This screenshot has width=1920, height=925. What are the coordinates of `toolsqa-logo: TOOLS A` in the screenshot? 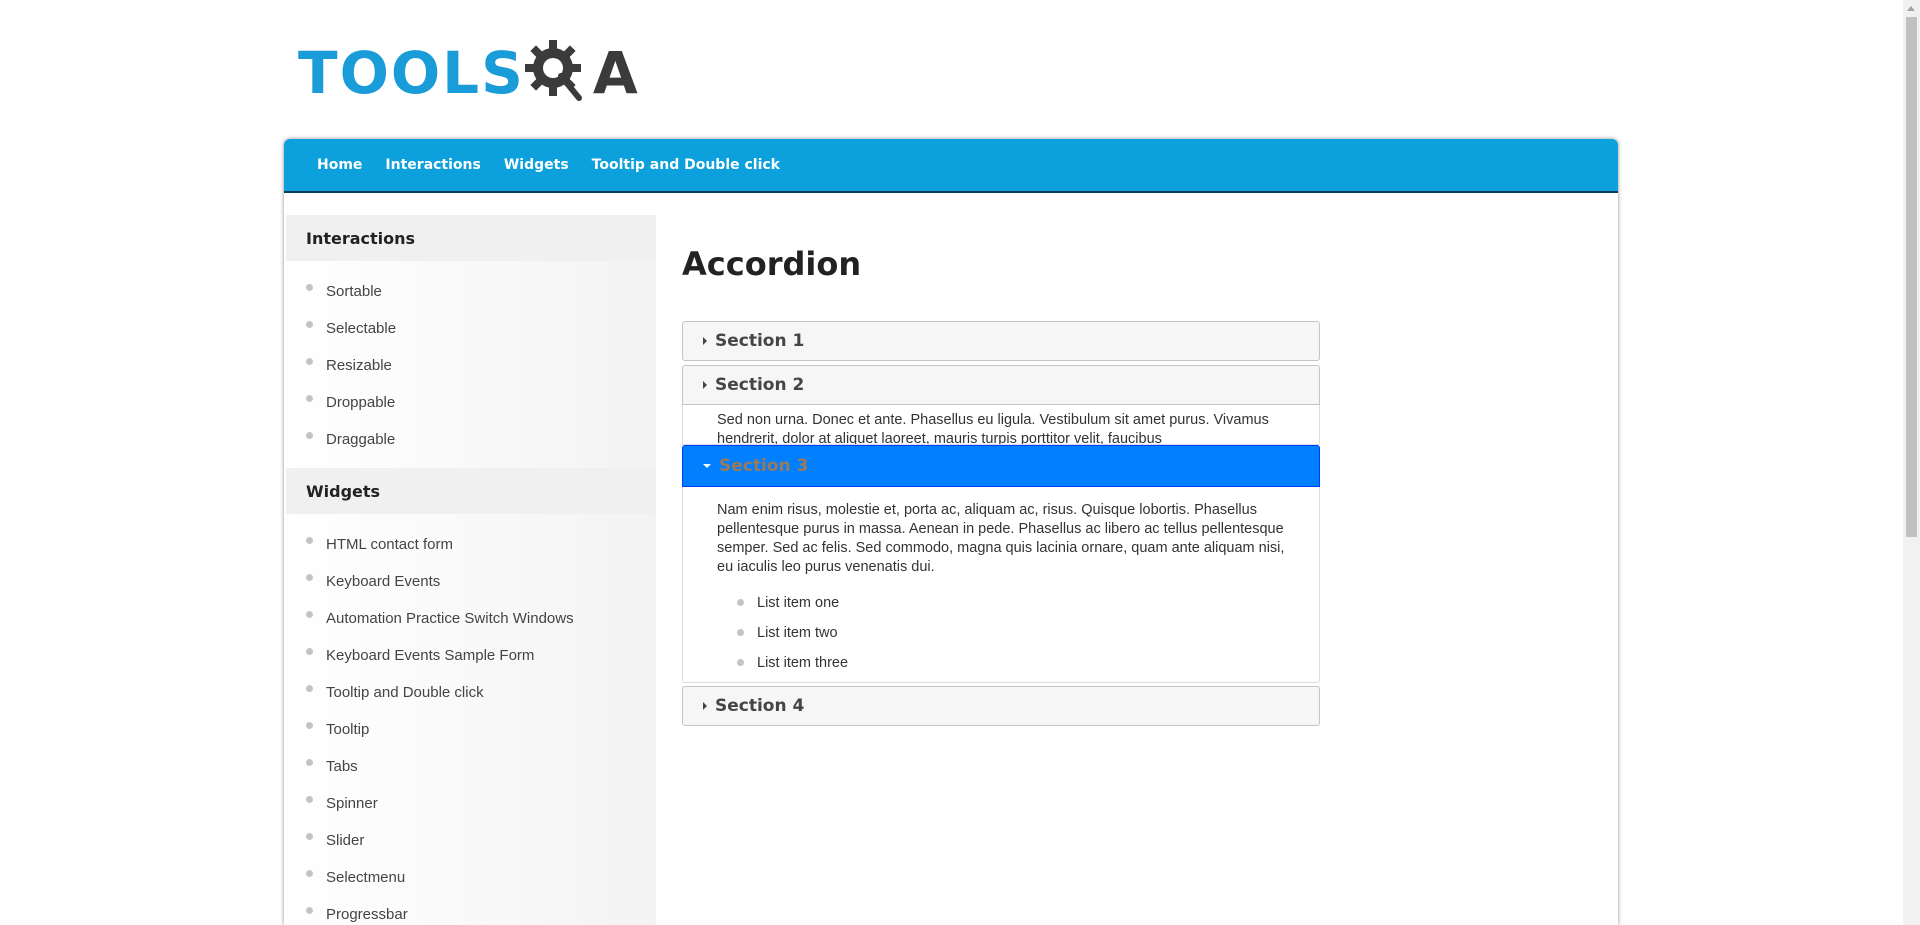 It's located at (468, 73).